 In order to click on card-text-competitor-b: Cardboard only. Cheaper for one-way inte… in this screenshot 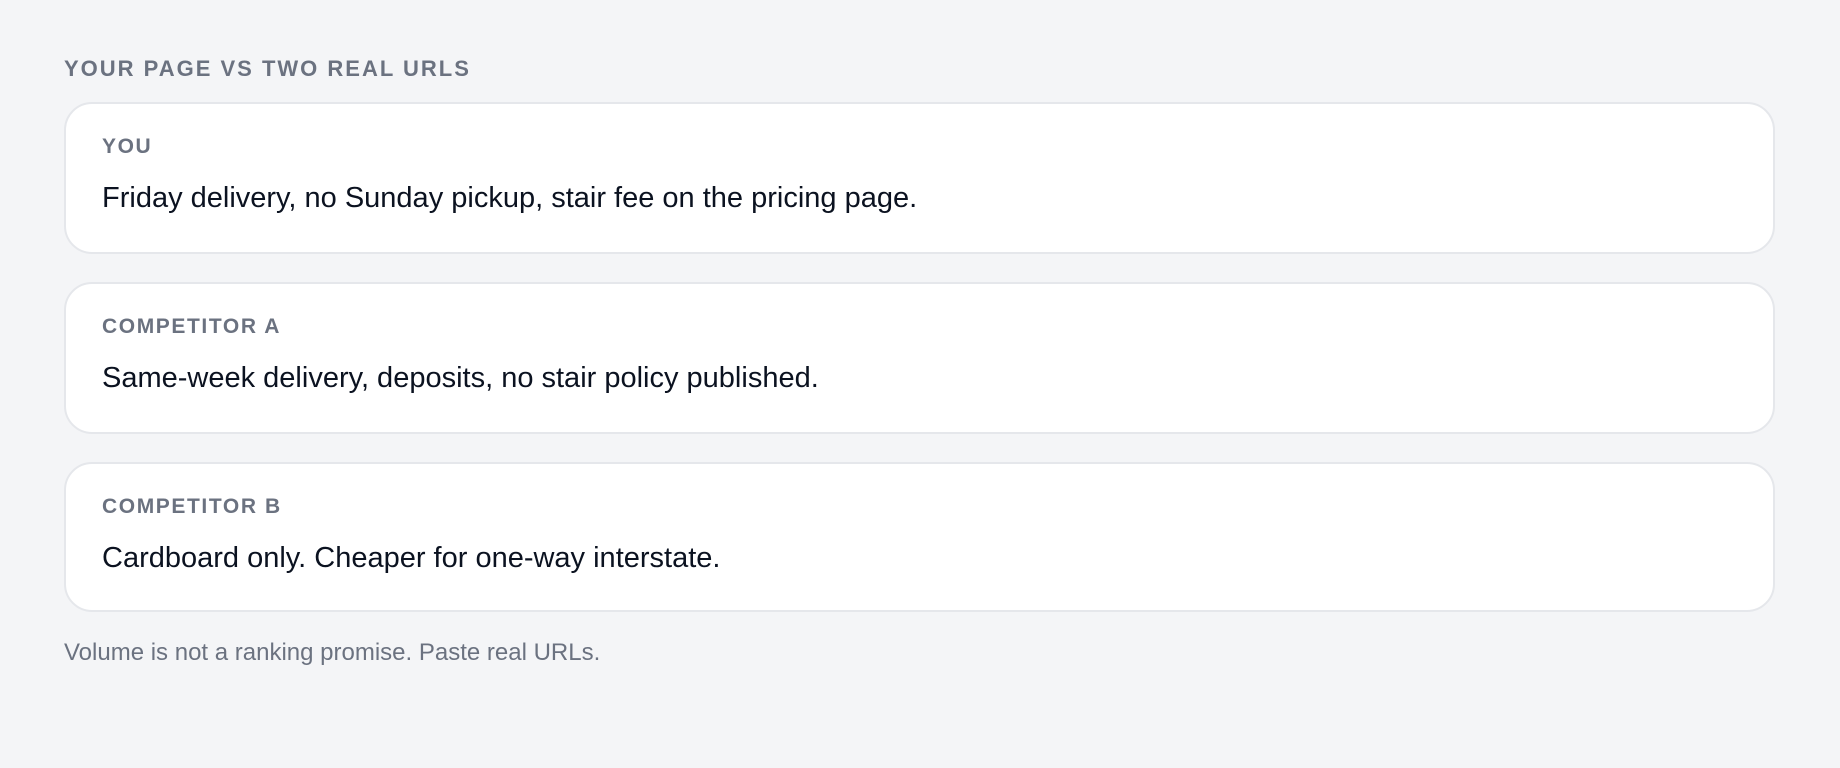, I will do `click(411, 558)`.